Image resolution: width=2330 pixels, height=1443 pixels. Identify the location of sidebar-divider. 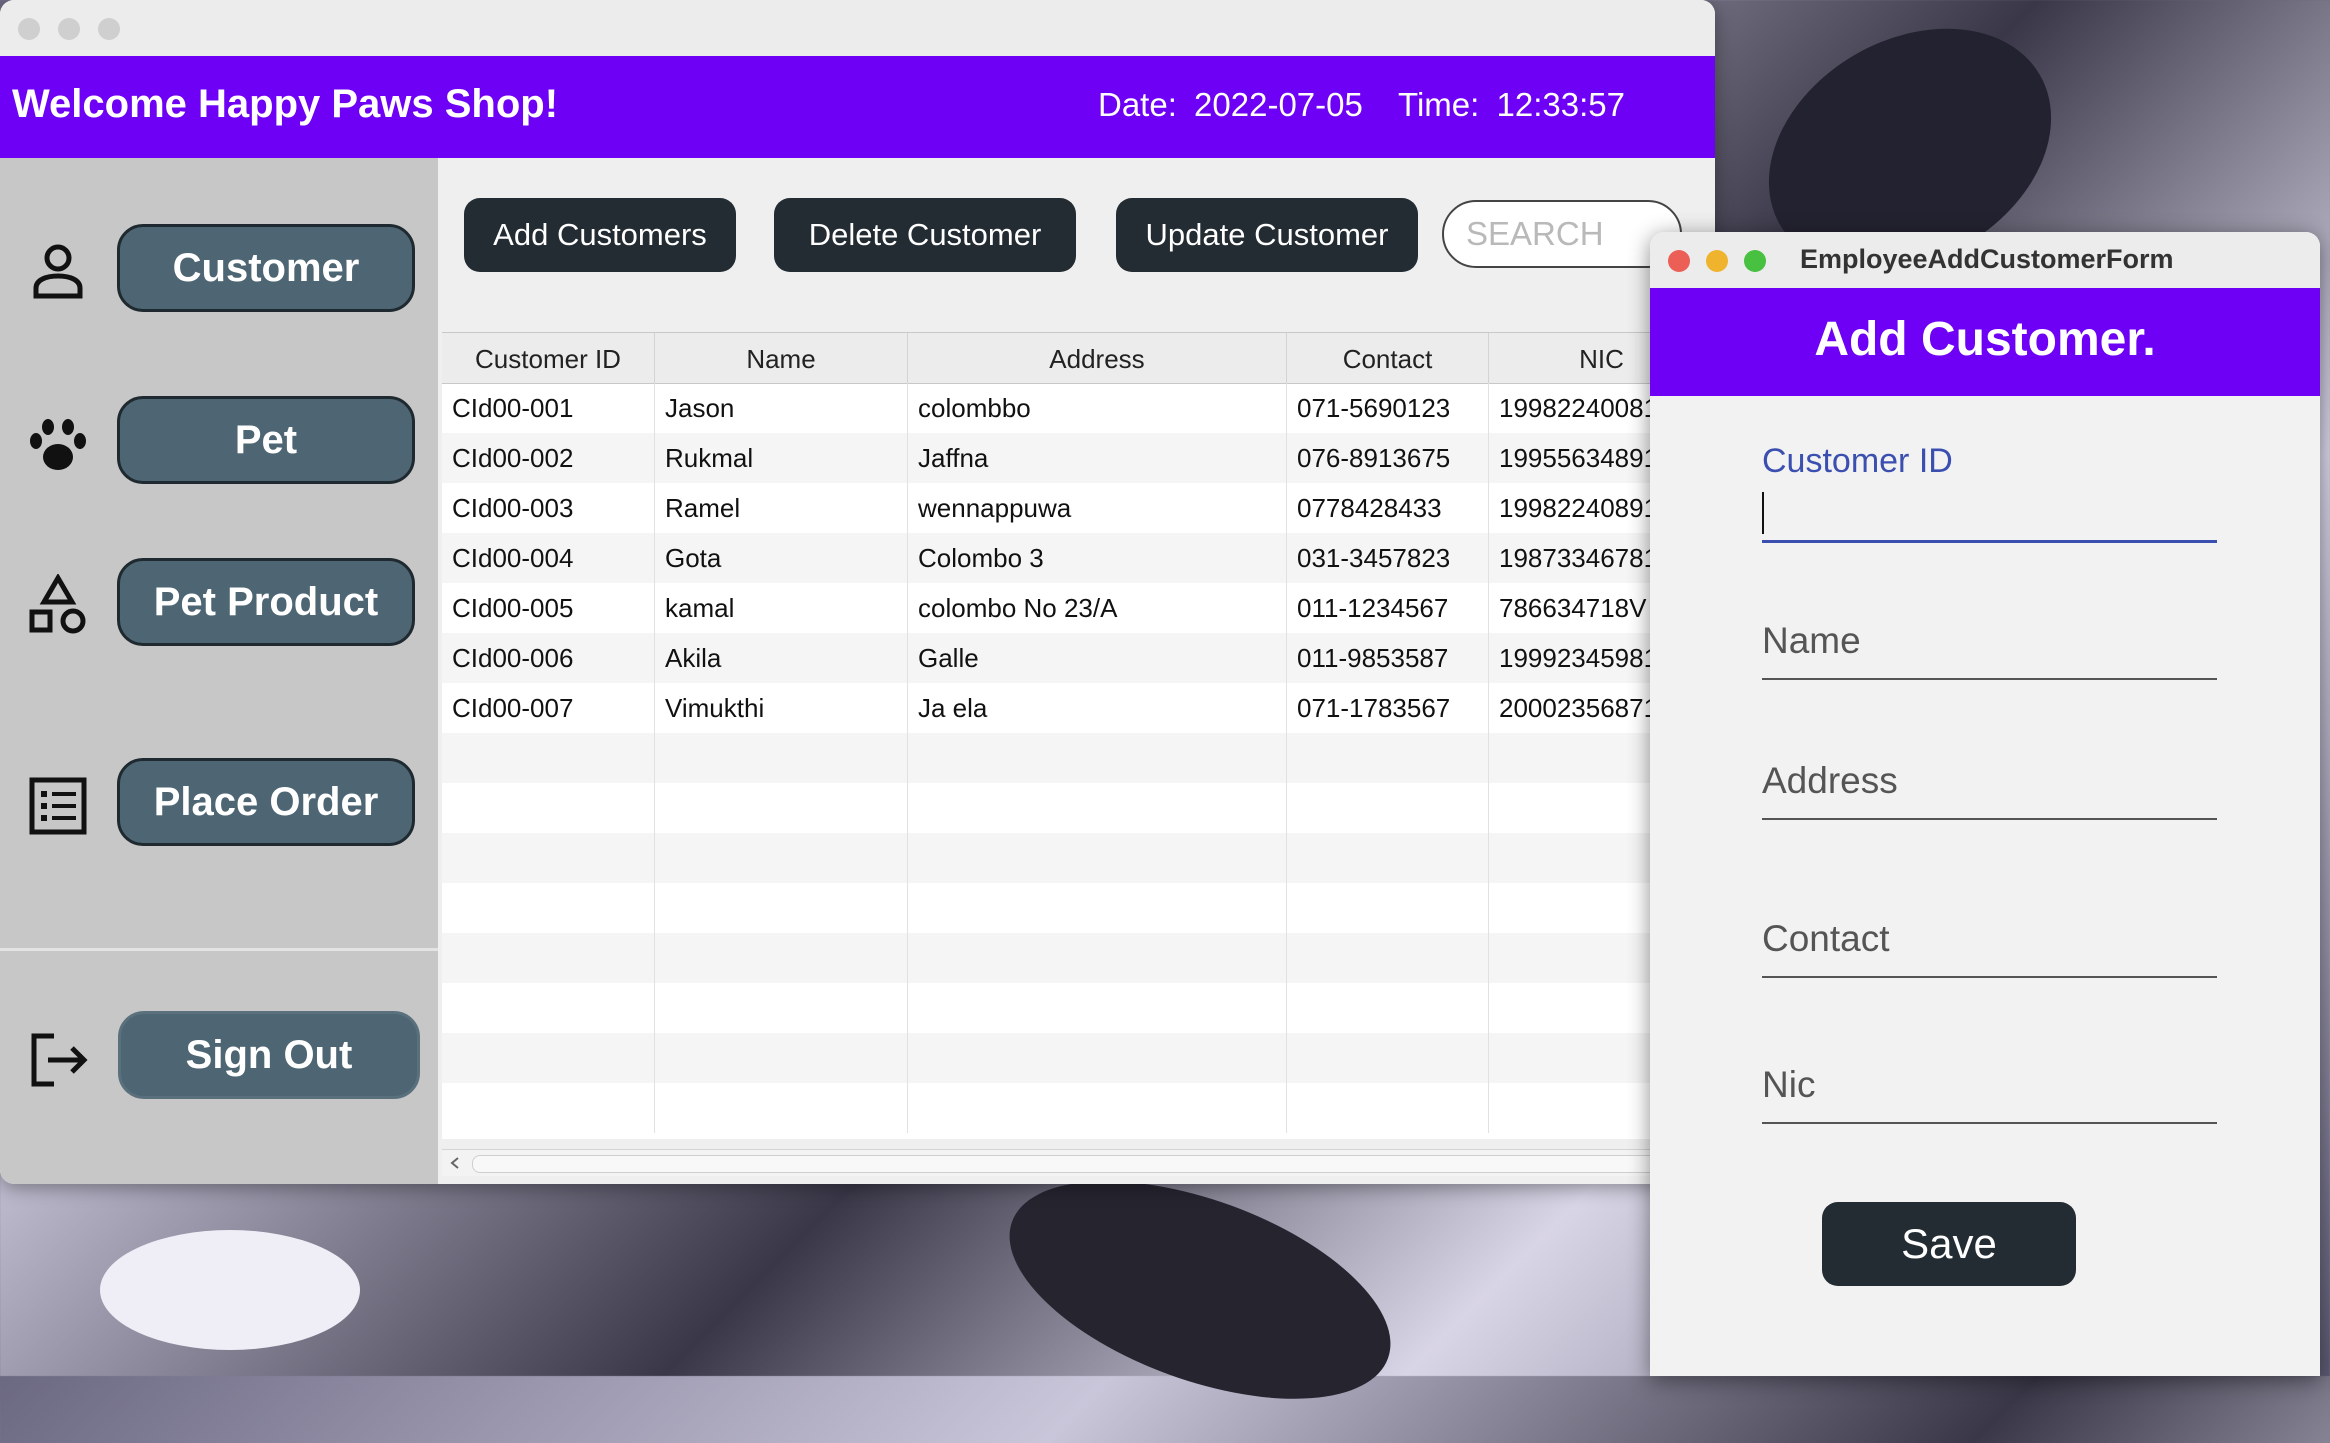
(219, 949).